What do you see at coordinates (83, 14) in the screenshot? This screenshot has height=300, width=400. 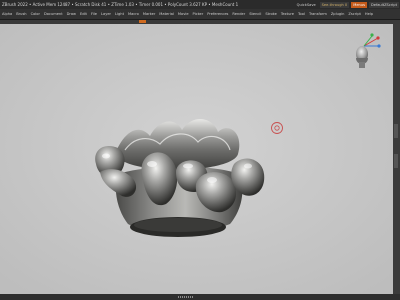 I see `menu-item: Edit` at bounding box center [83, 14].